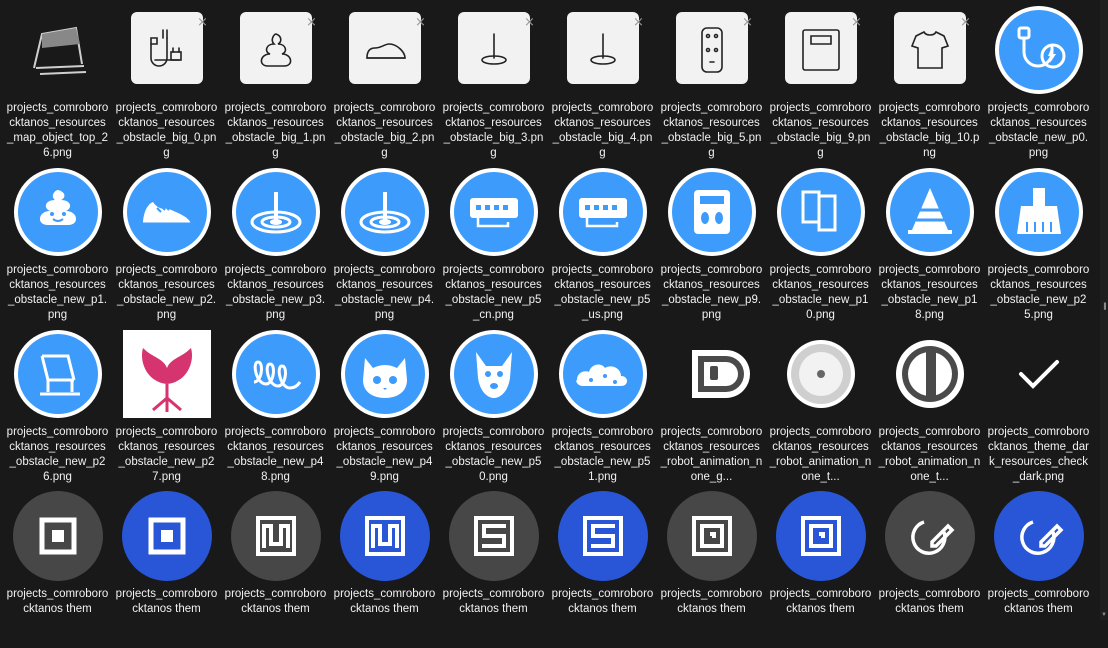  What do you see at coordinates (821, 50) in the screenshot?
I see `scale-icon: ×` at bounding box center [821, 50].